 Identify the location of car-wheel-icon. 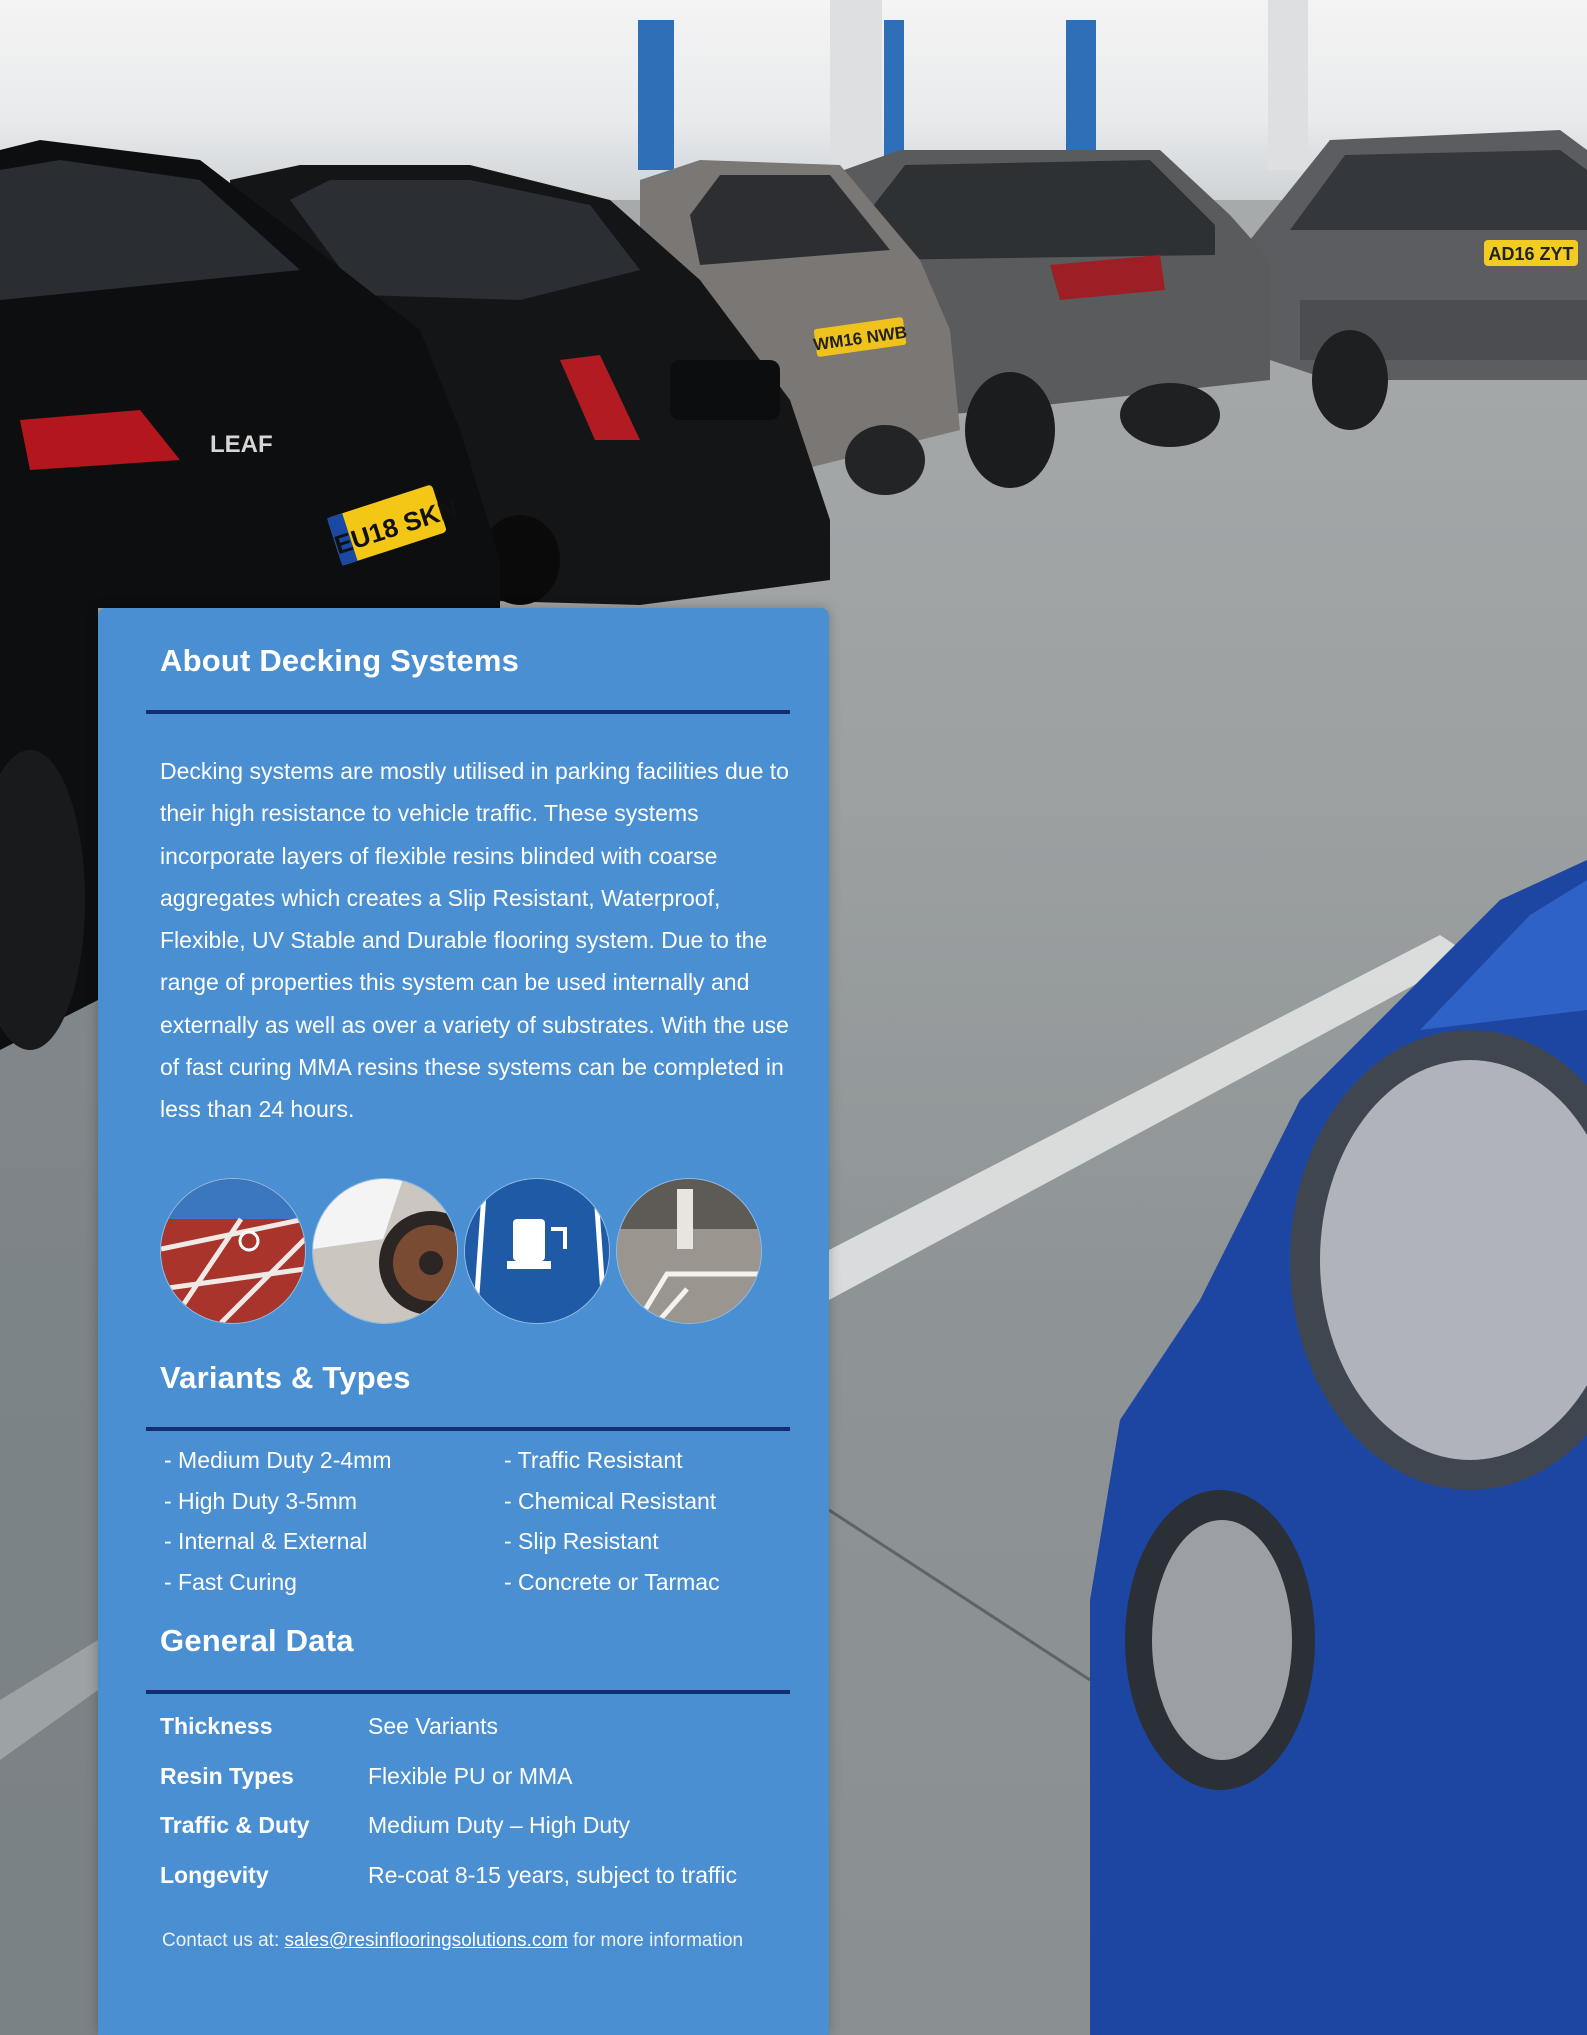
(385, 1251).